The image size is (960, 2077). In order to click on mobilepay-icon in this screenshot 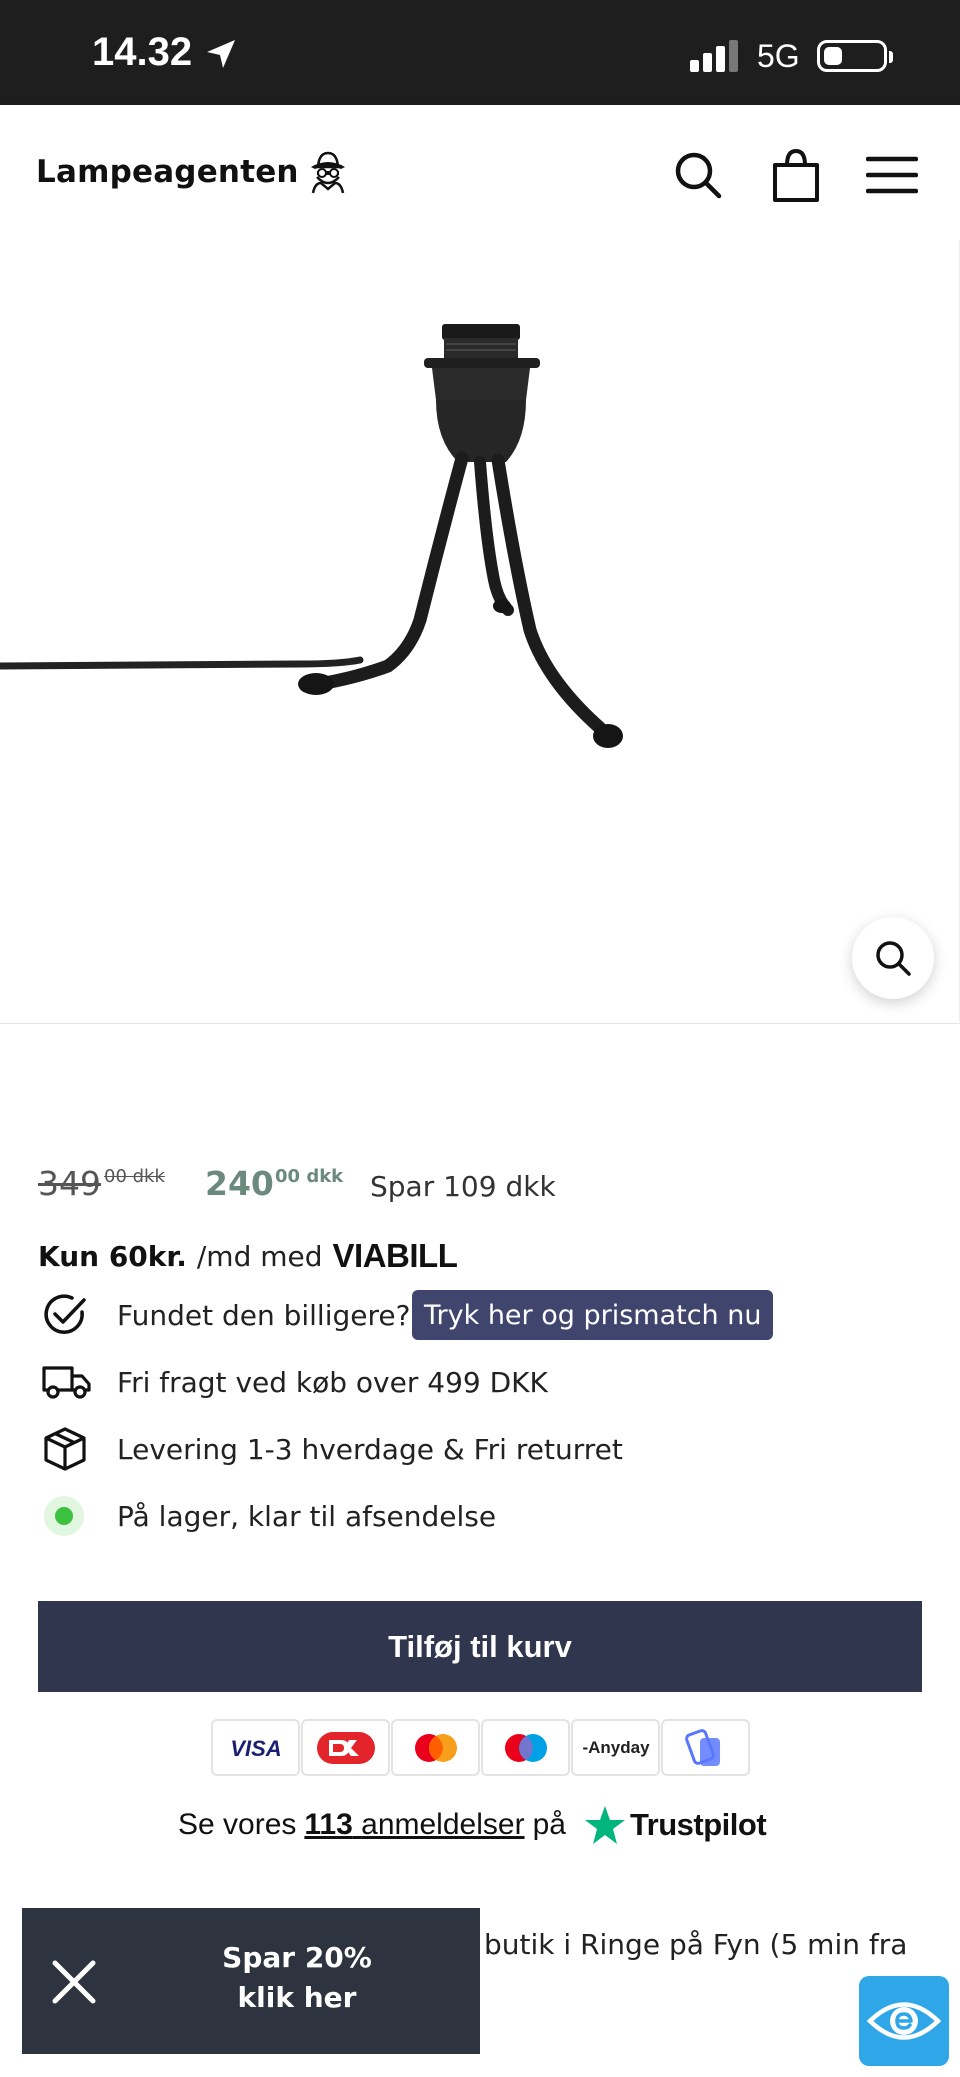, I will do `click(705, 1747)`.